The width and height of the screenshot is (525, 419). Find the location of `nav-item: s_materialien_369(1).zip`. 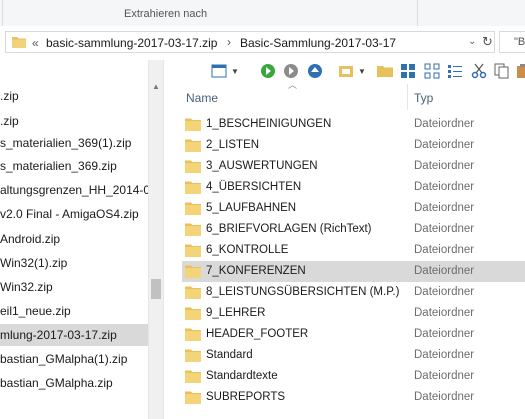

nav-item: s_materialien_369(1).zip is located at coordinates (74, 143).